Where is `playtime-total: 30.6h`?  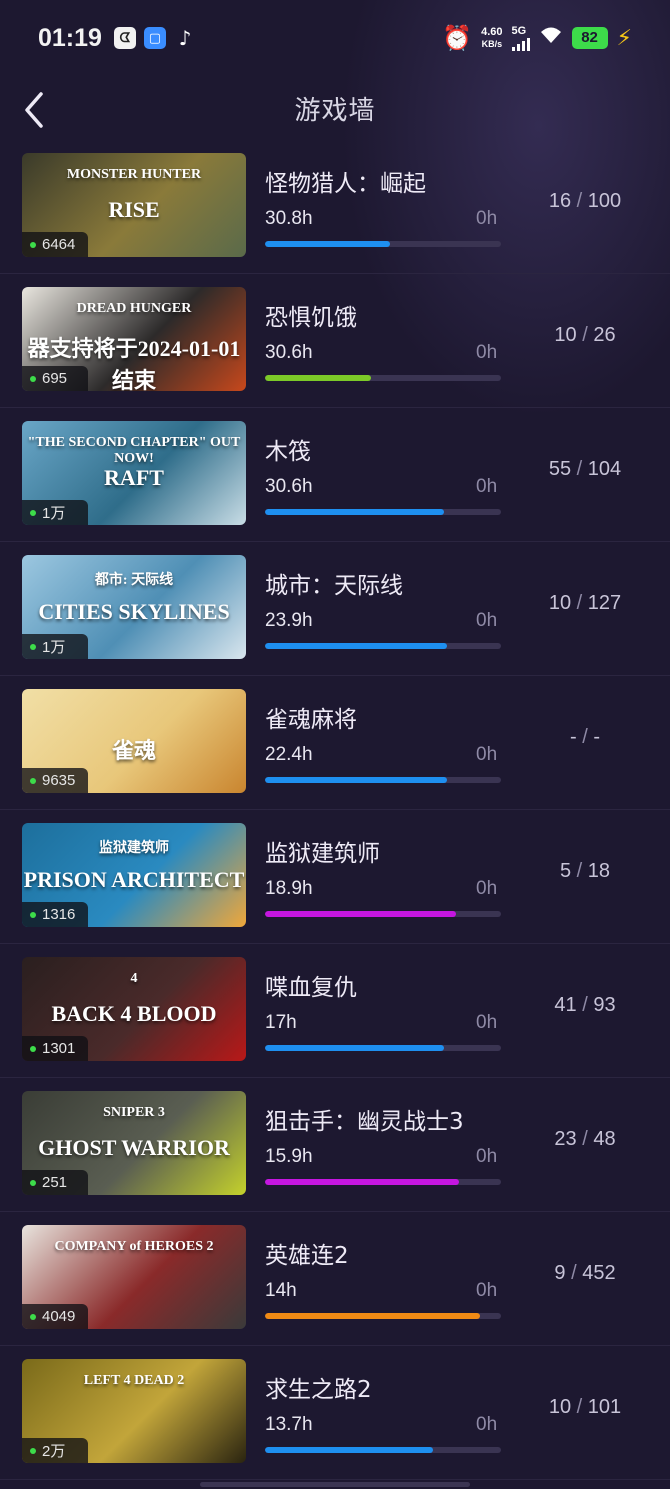 playtime-total: 30.6h is located at coordinates (289, 486).